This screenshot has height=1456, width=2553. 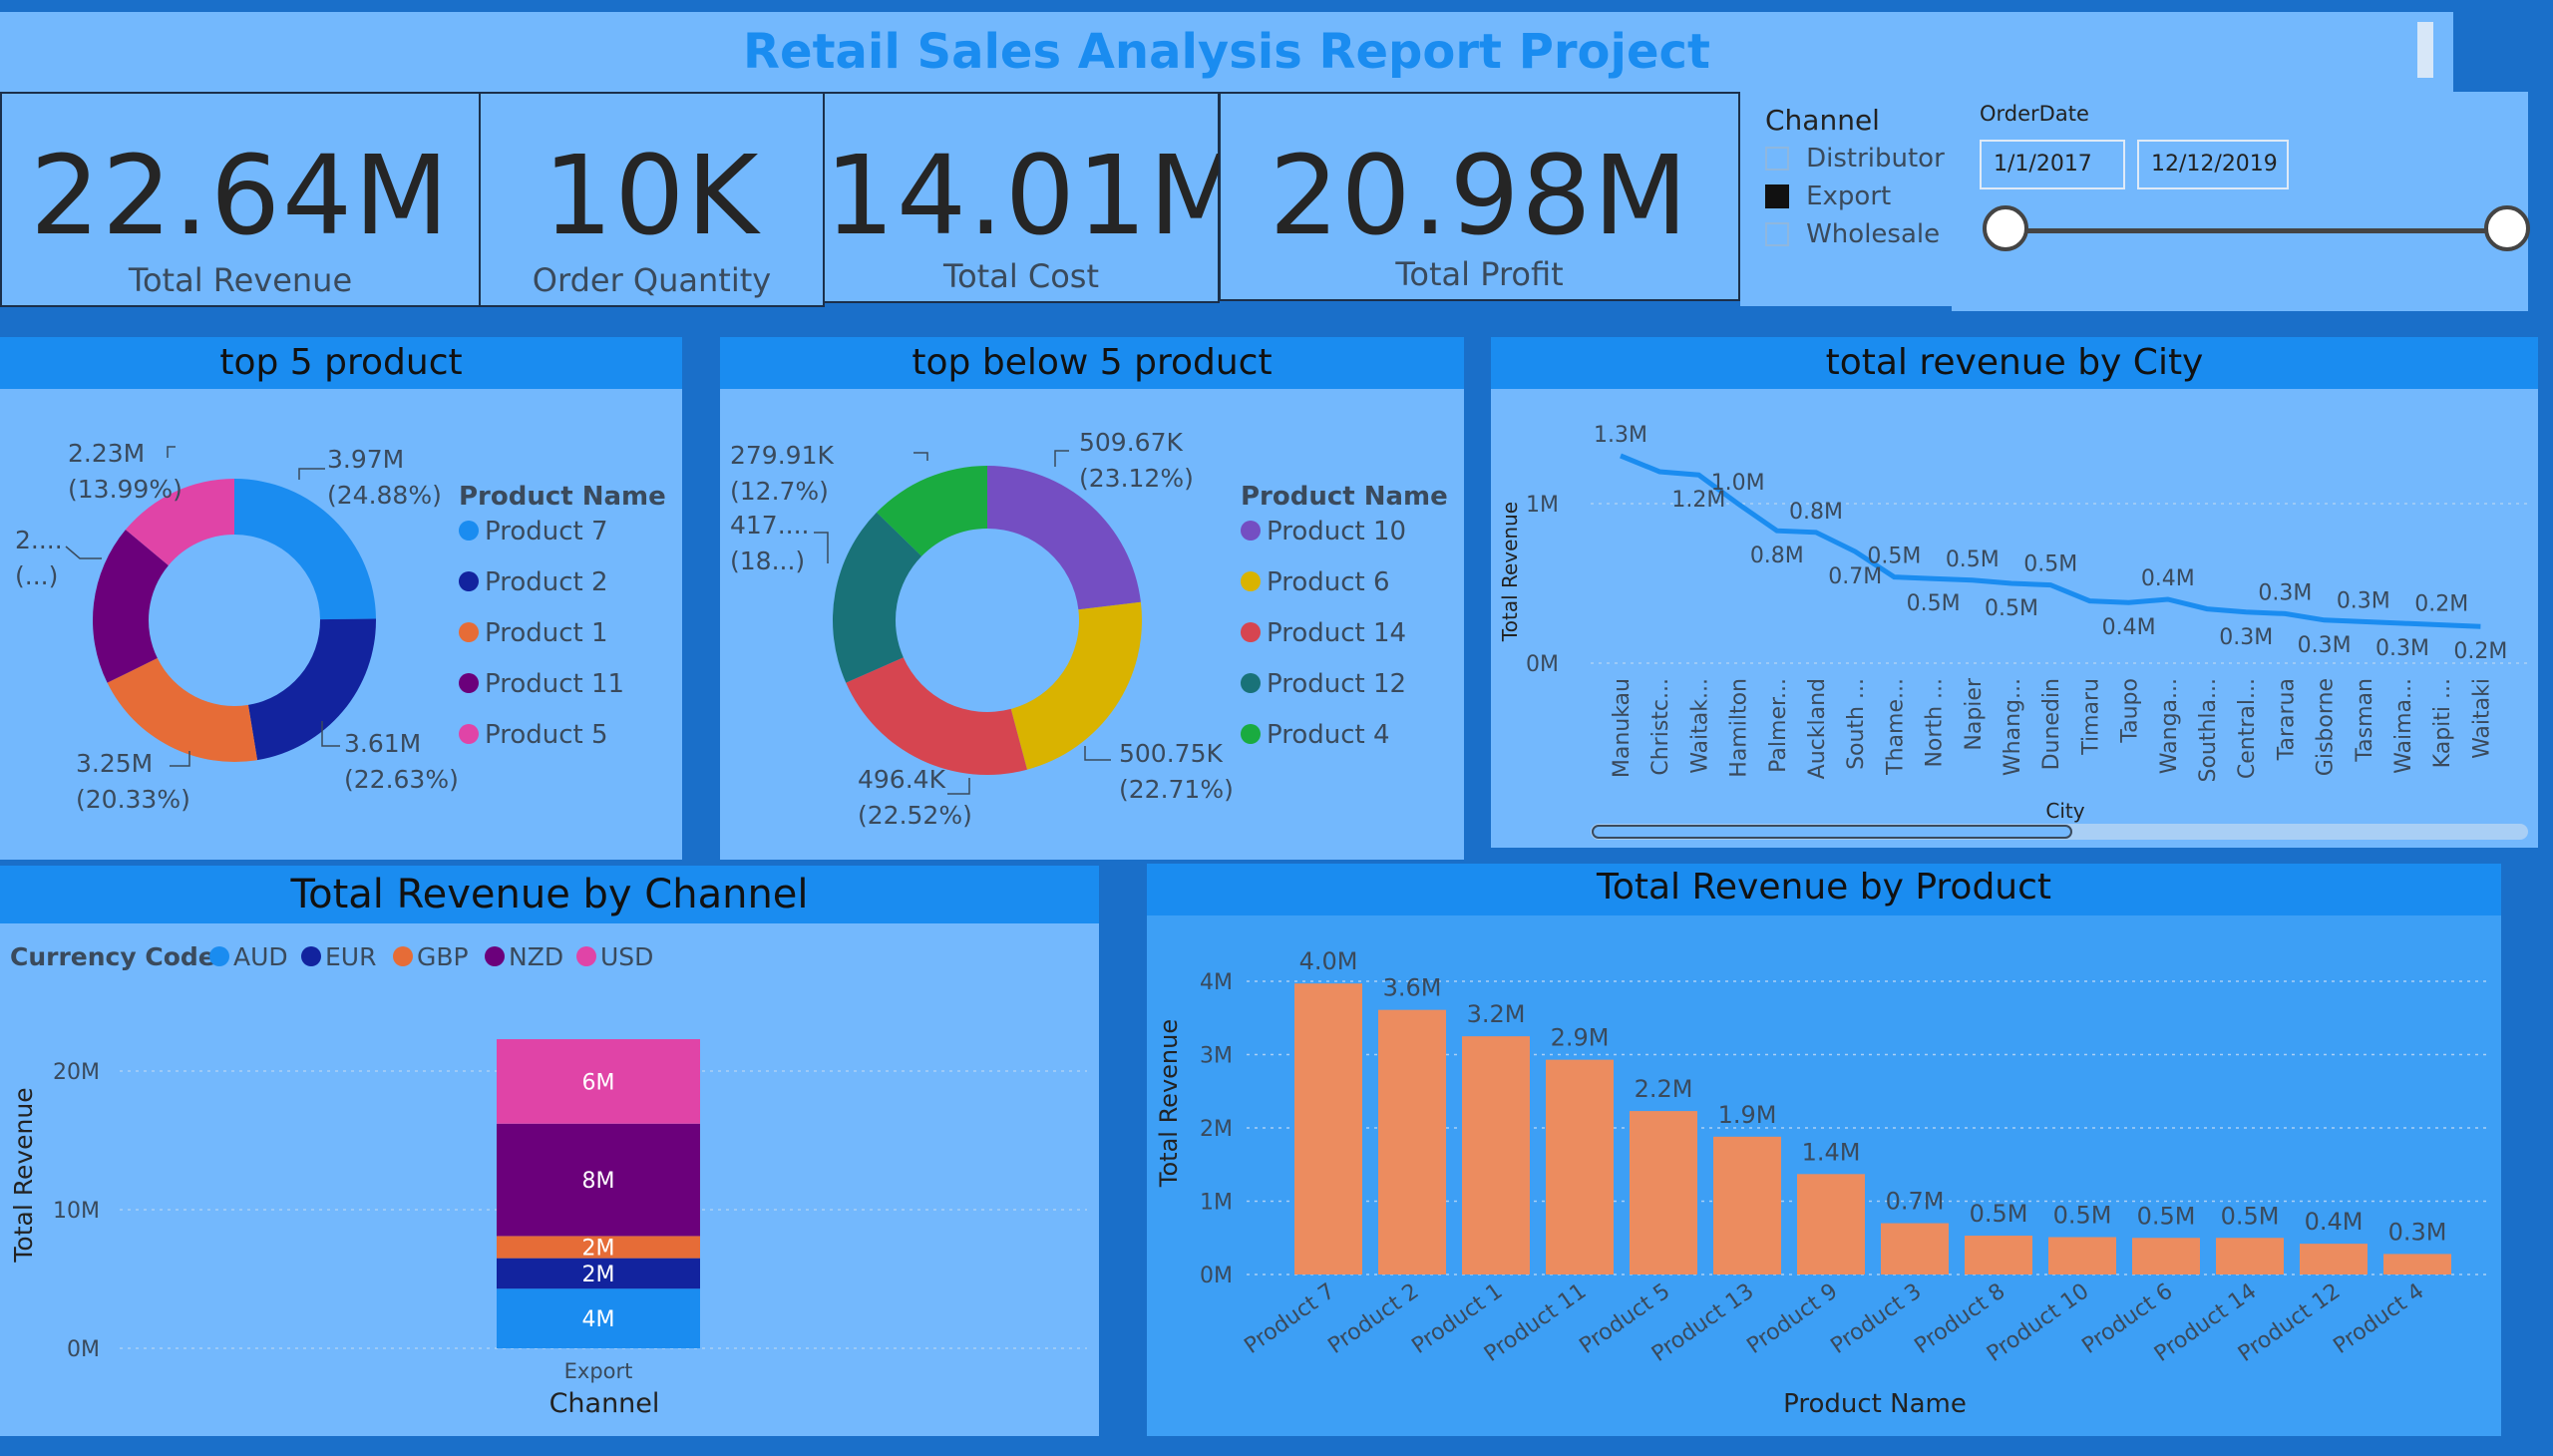 What do you see at coordinates (1738, 483) in the screenshot?
I see `point-data-label: 1.0M` at bounding box center [1738, 483].